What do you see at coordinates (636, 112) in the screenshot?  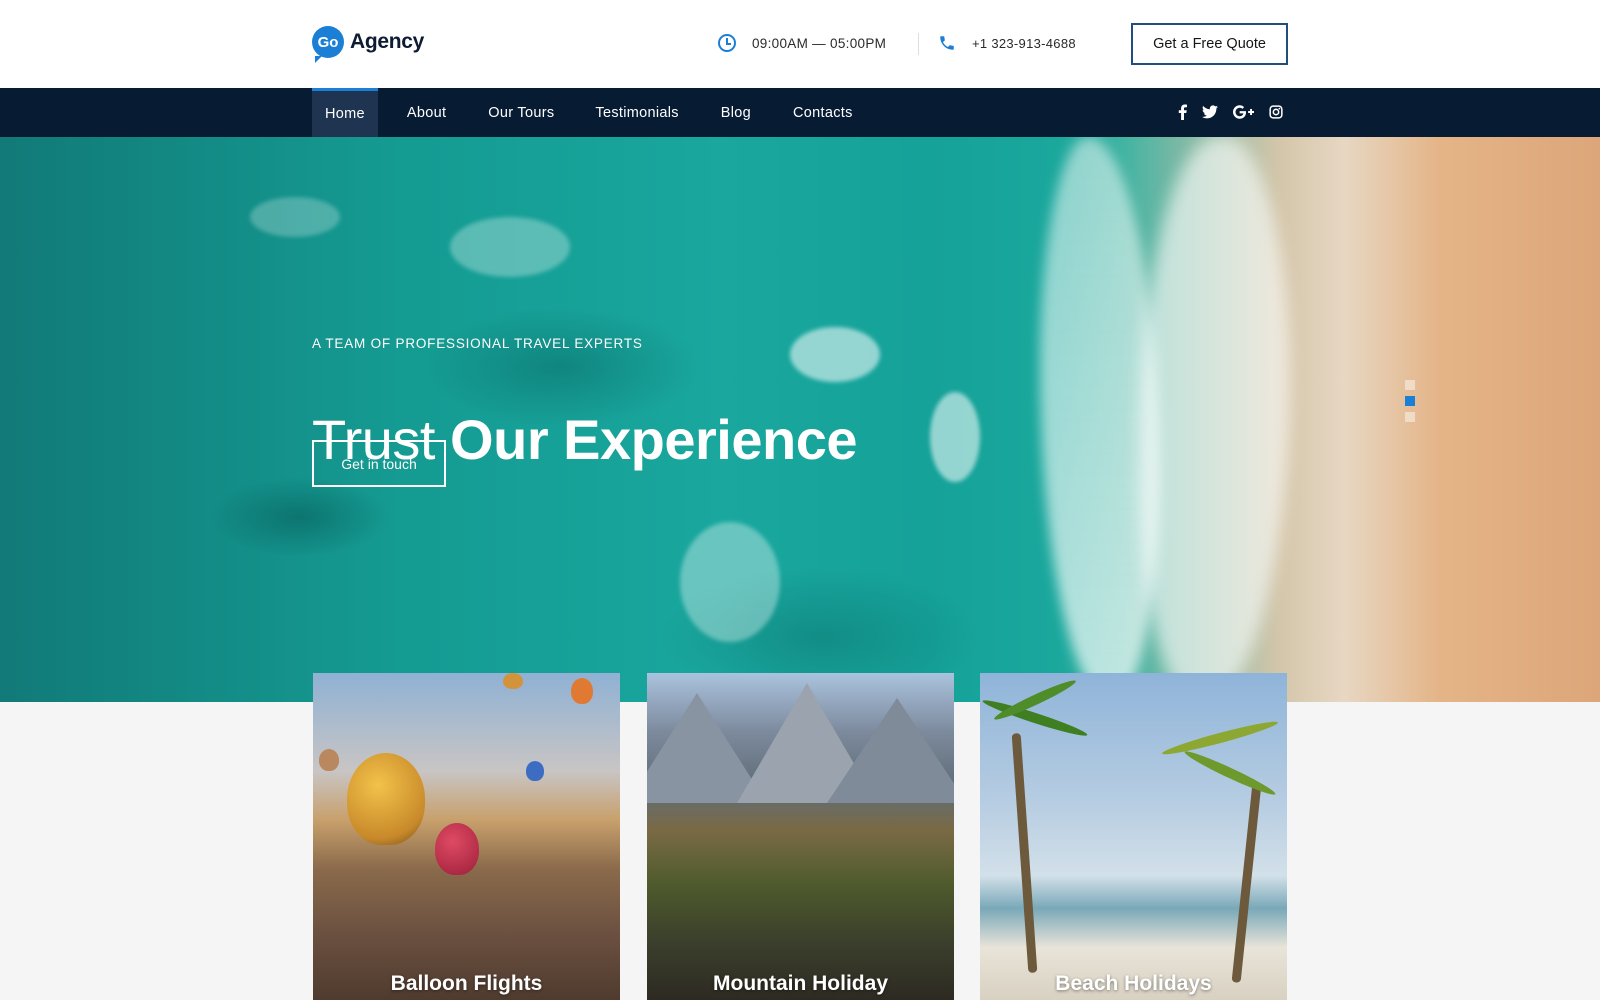 I see `nav-item-testimonials: Testimonials` at bounding box center [636, 112].